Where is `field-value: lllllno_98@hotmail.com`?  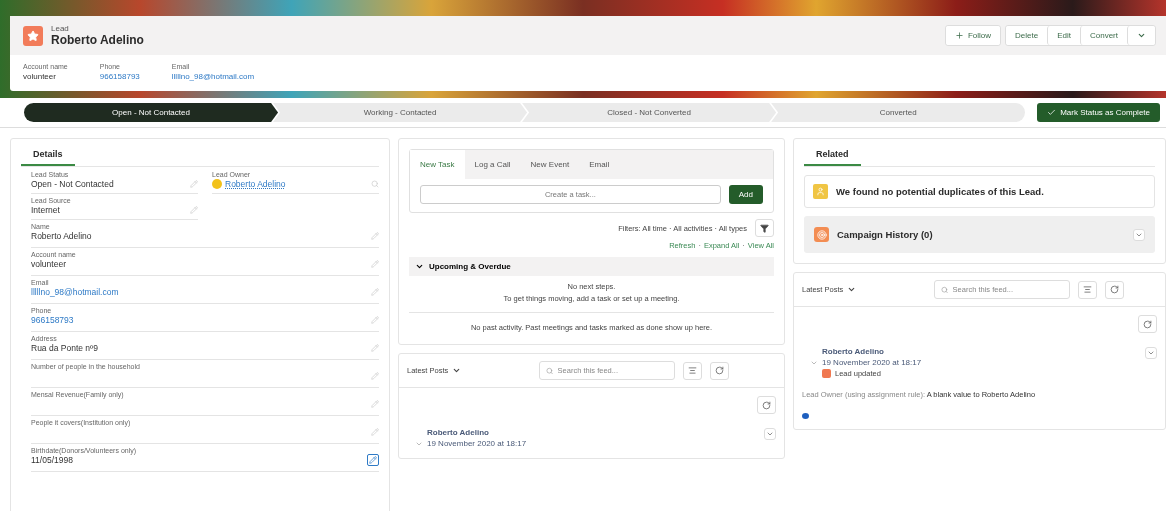 field-value: lllllno_98@hotmail.com is located at coordinates (75, 291).